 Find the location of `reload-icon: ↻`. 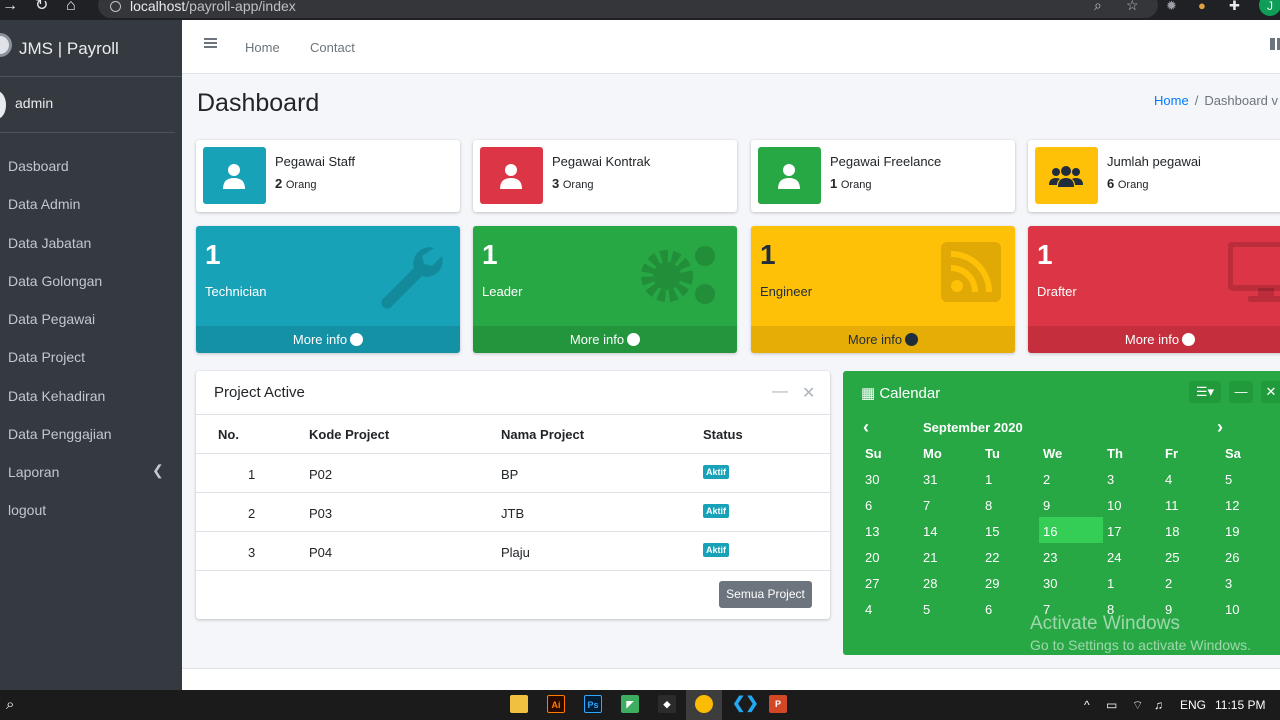

reload-icon: ↻ is located at coordinates (41, 7).